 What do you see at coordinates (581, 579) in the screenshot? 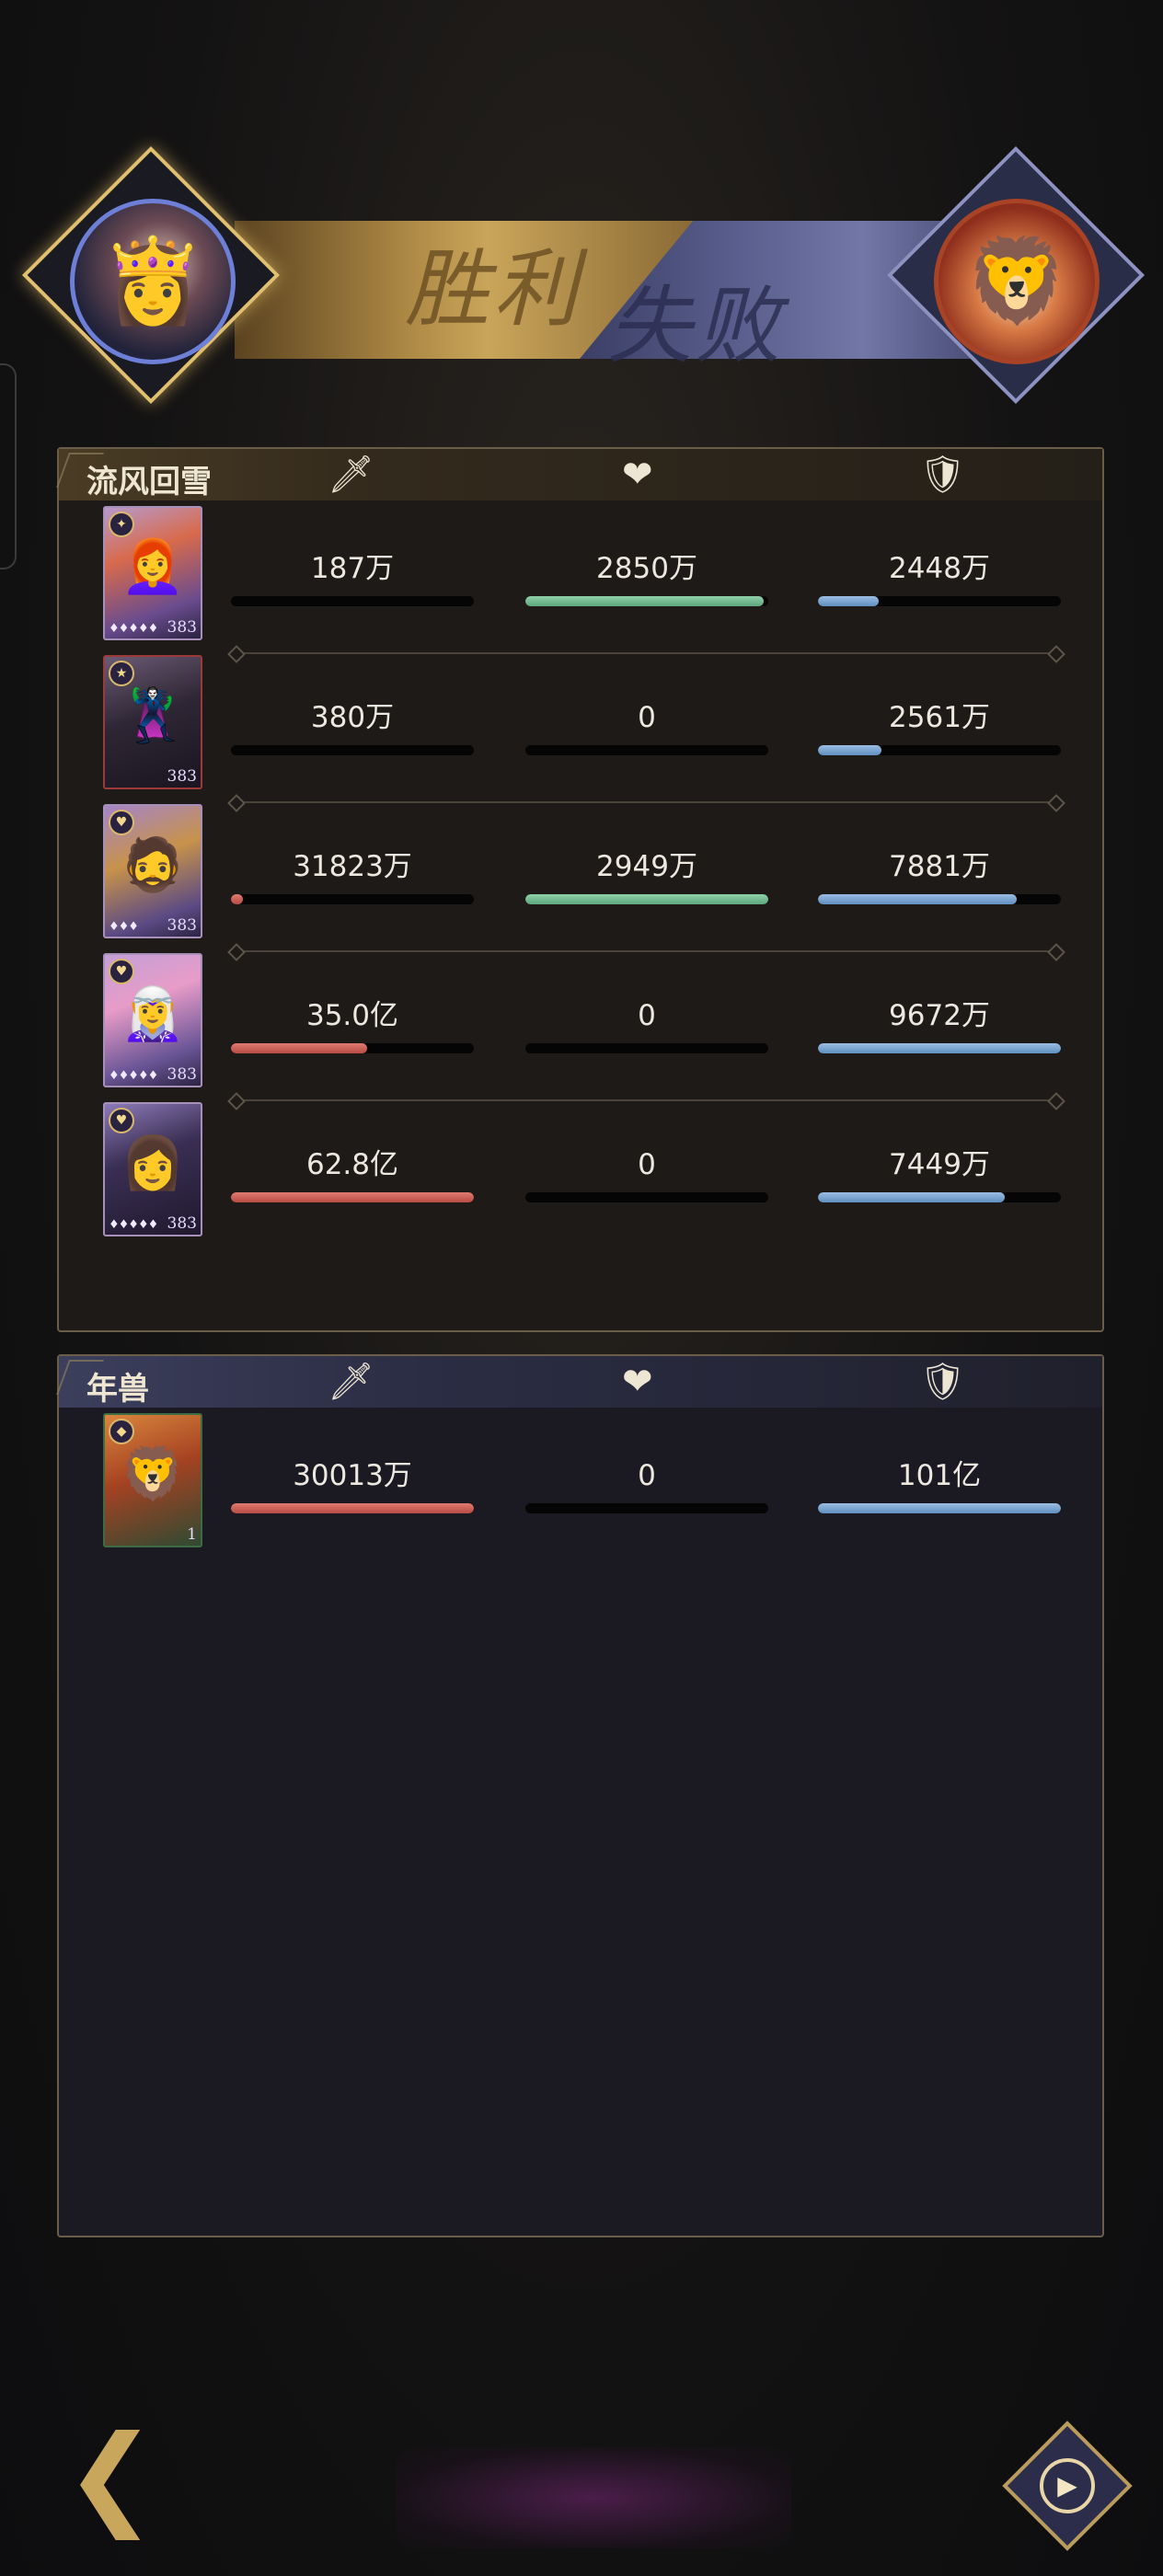
I see `hero-row: ✦ 👩‍🦰 ♦♦♦♦♦ 383 187万 2850万 2448万` at bounding box center [581, 579].